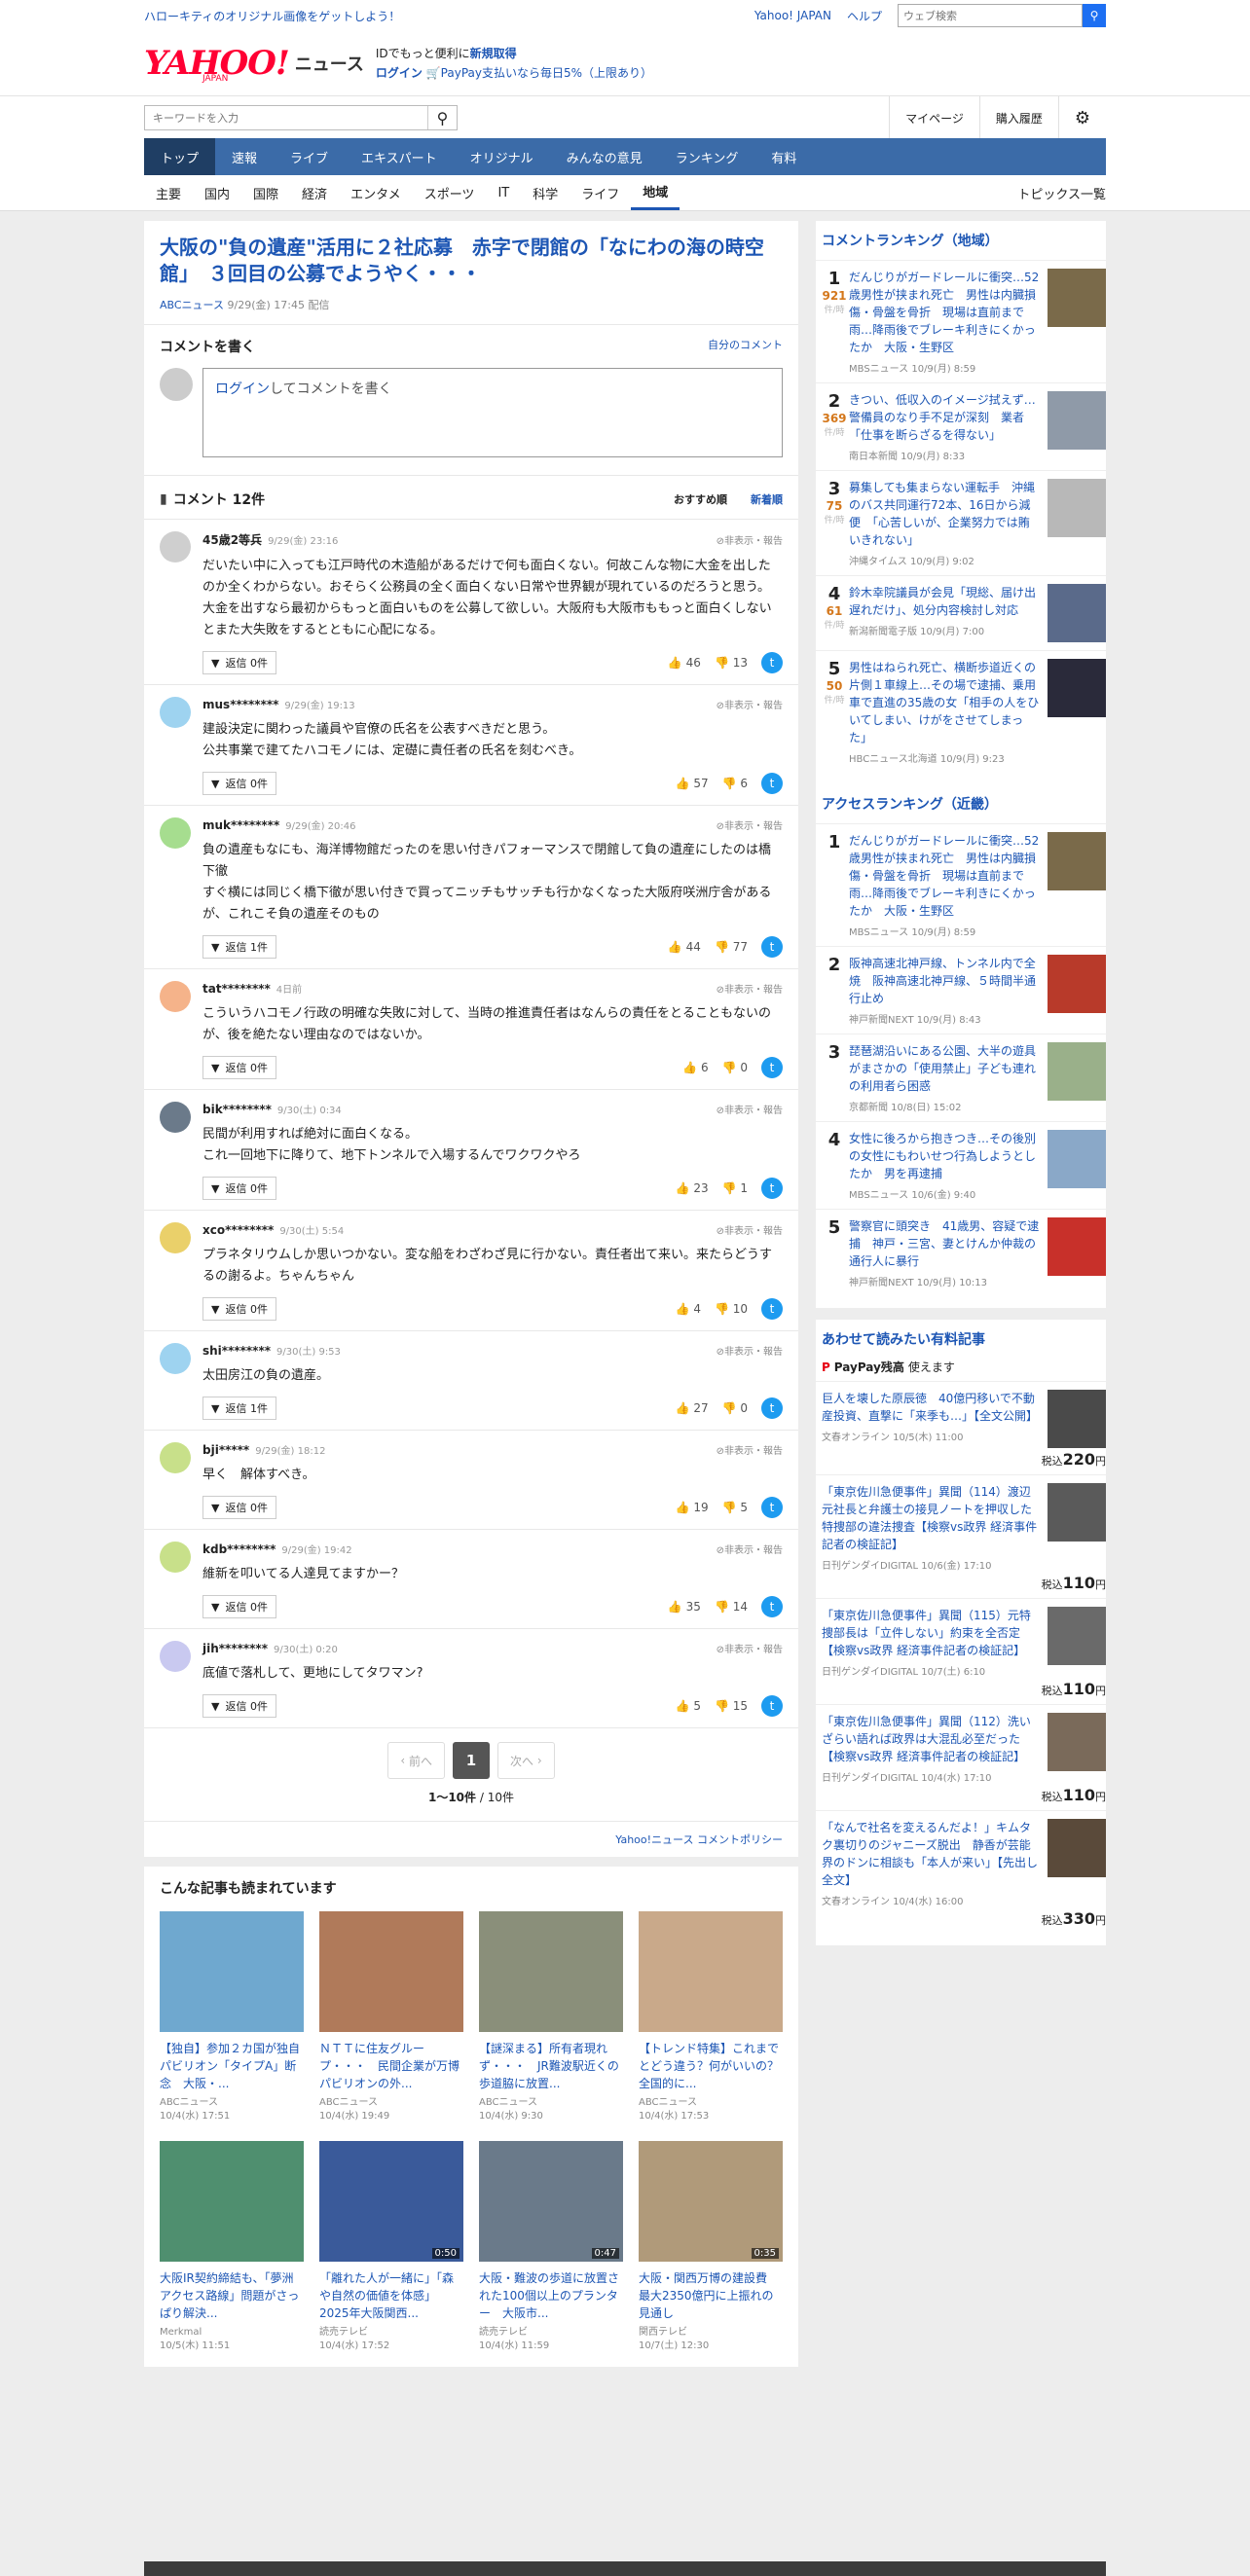  What do you see at coordinates (735, 783) in the screenshot?
I see `thumbs-down-button: 👎 6` at bounding box center [735, 783].